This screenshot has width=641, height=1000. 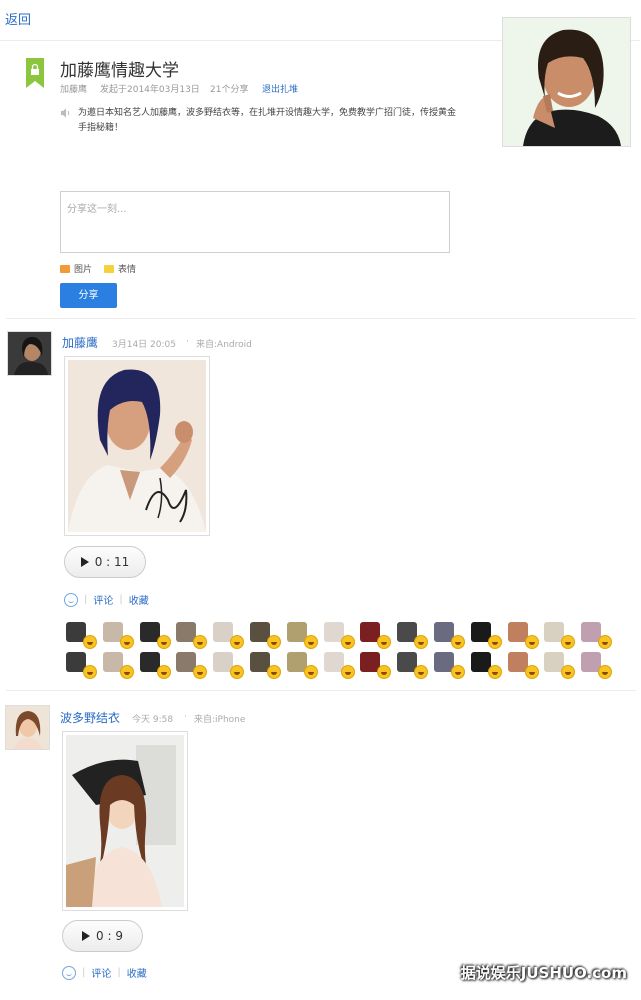 What do you see at coordinates (105, 562) in the screenshot?
I see `audio-player: 0 : 11` at bounding box center [105, 562].